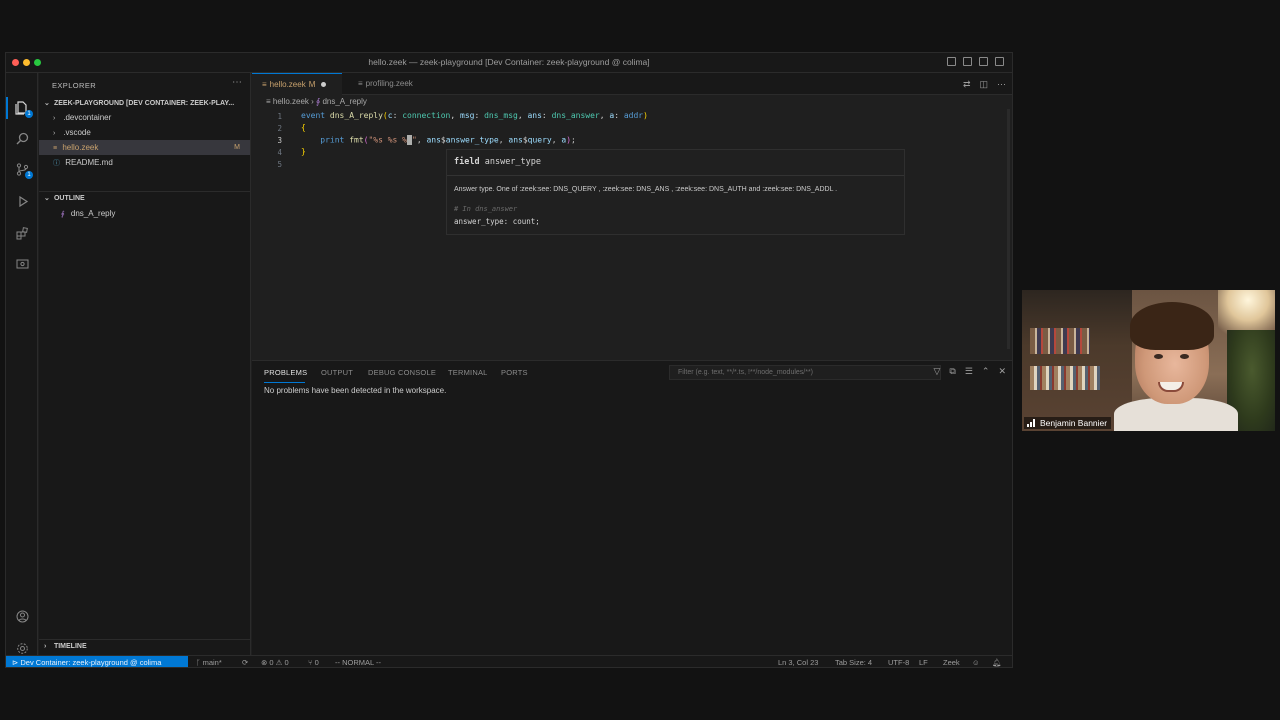 Image resolution: width=1280 pixels, height=720 pixels. I want to click on tab-size: Tab Size: 4, so click(853, 661).